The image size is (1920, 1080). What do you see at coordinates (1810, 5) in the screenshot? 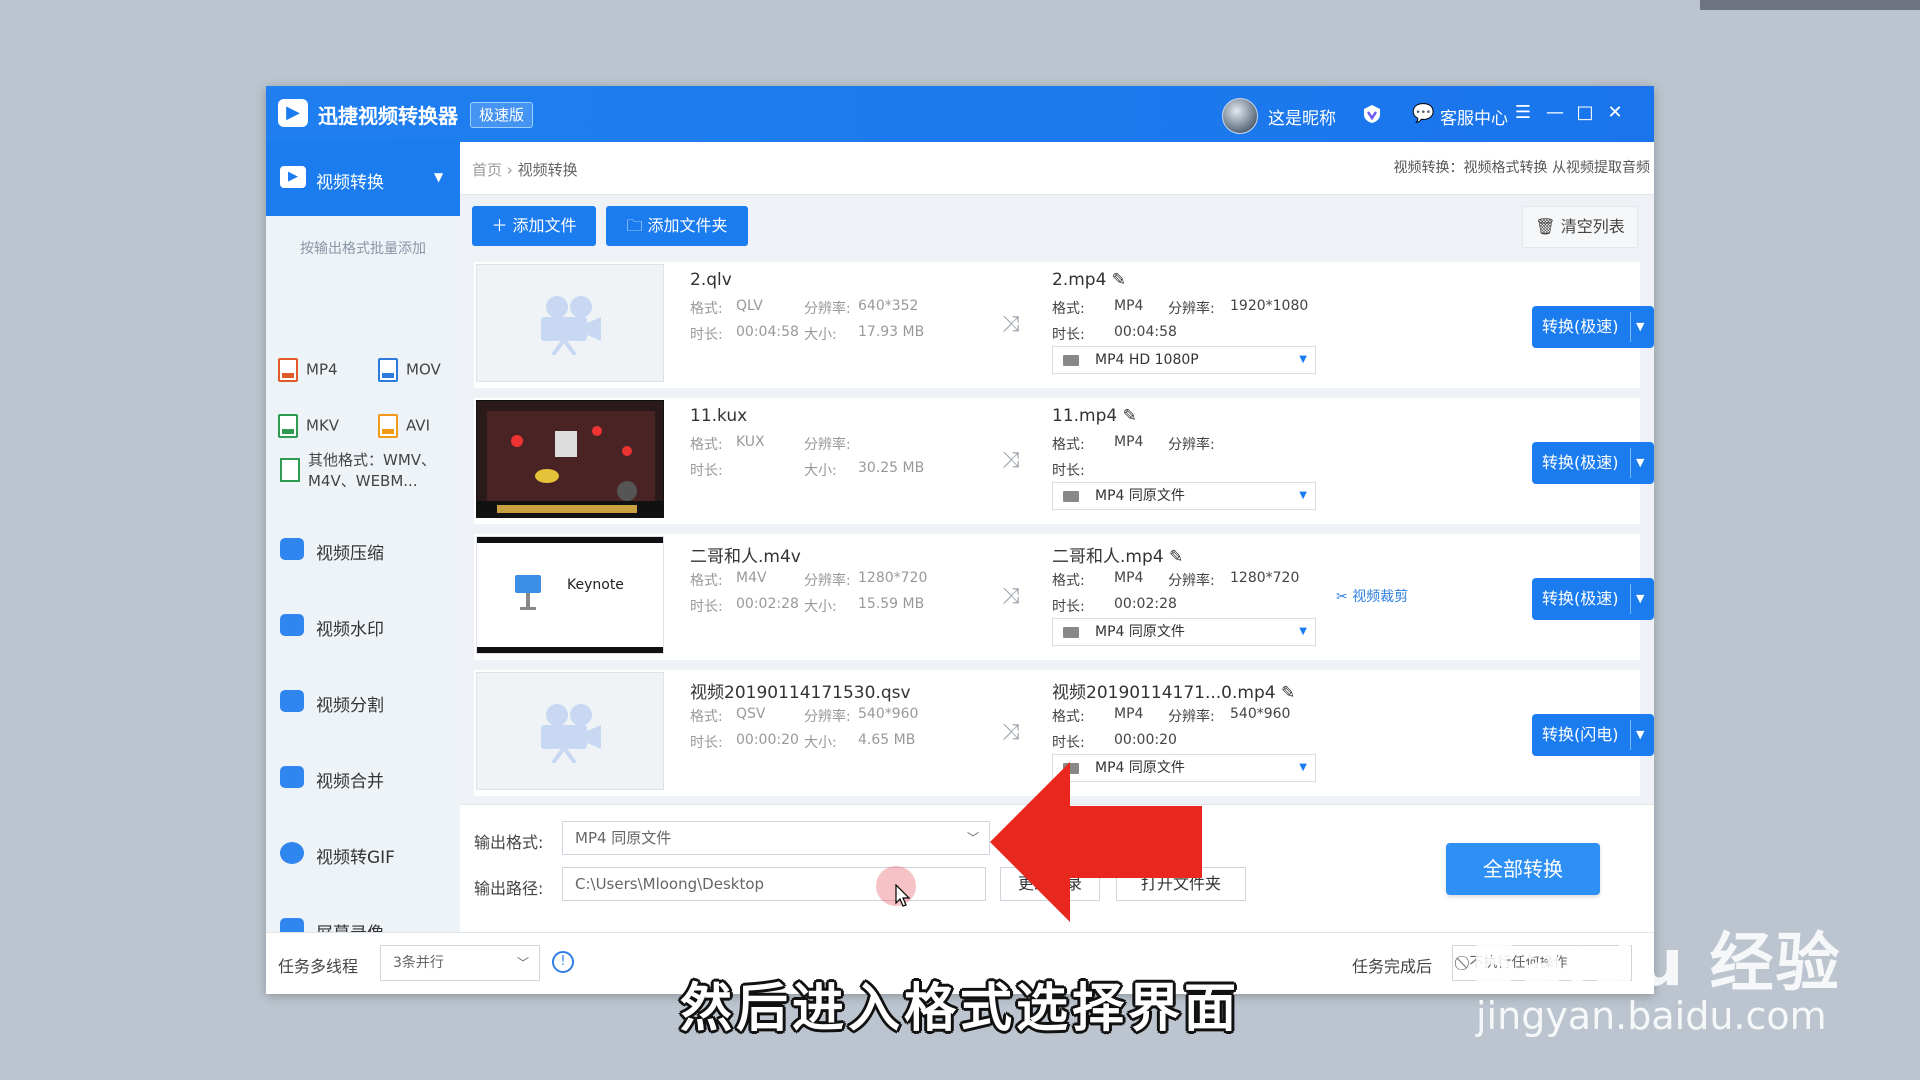
I see `top-right-bar` at bounding box center [1810, 5].